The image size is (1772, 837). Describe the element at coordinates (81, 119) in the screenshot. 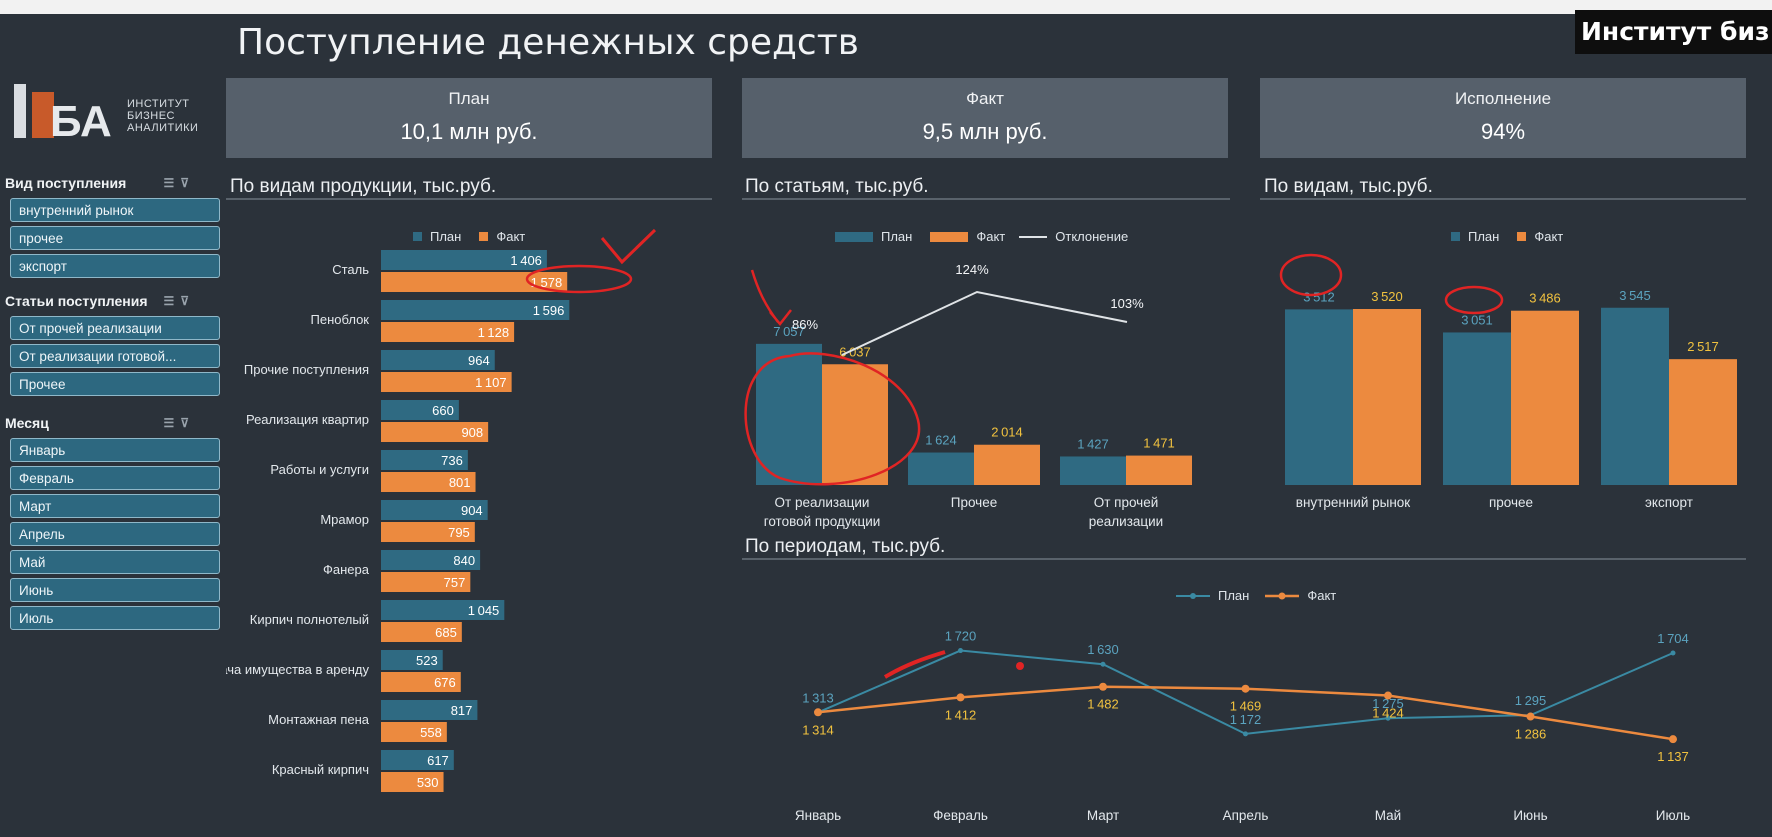

I see `svg-text: БА` at that location.